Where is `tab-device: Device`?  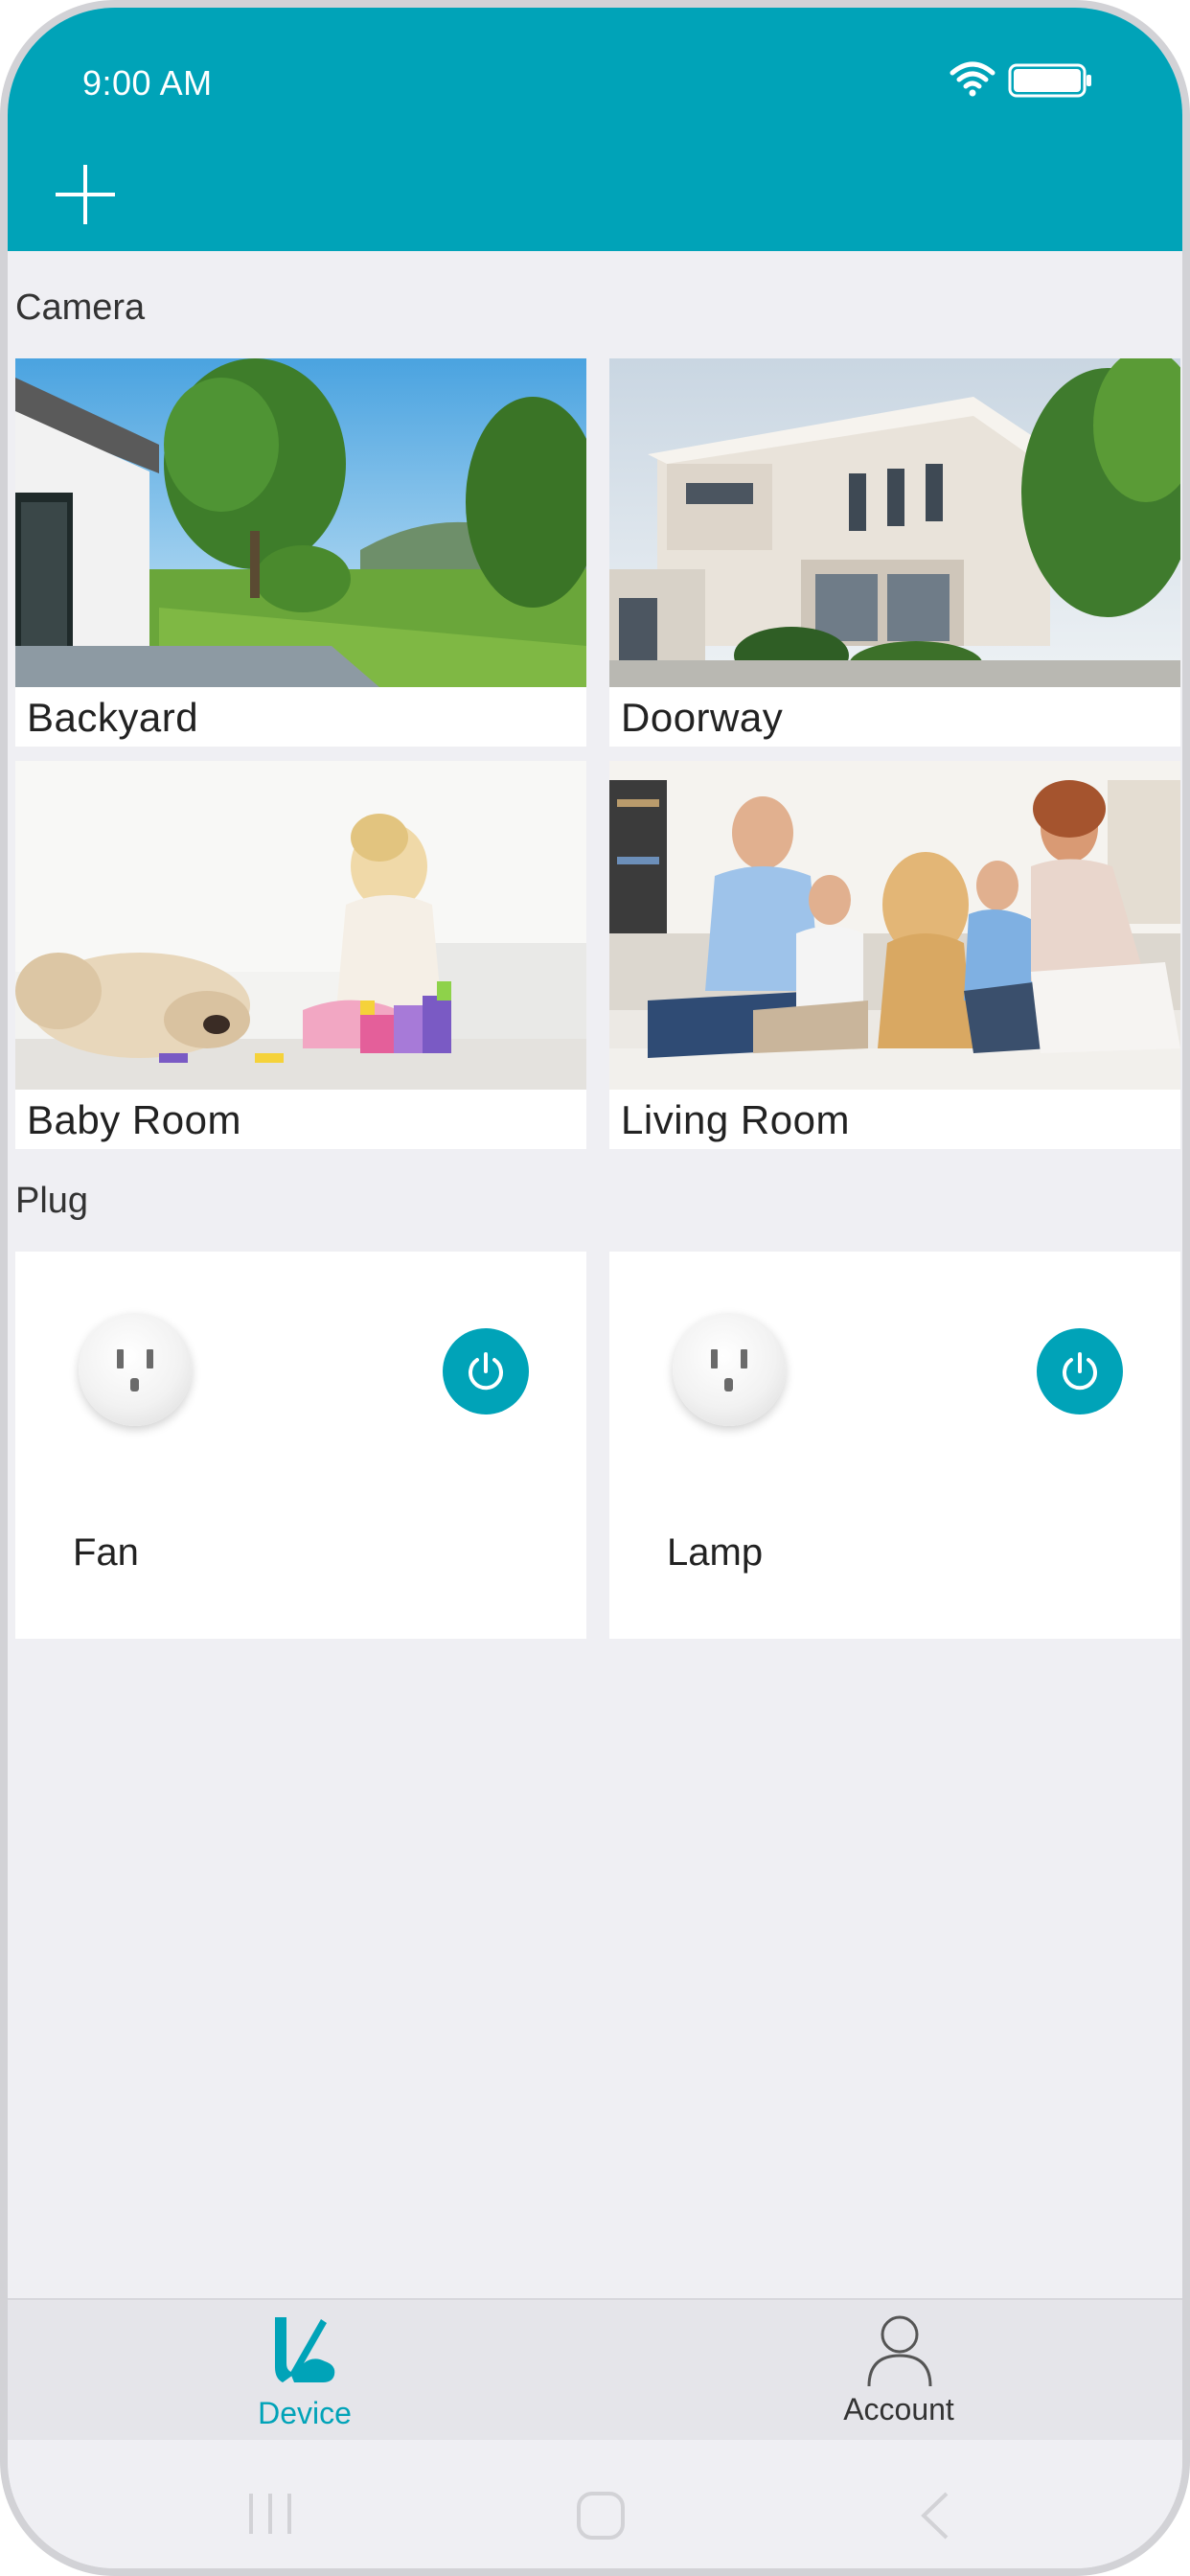 tab-device: Device is located at coordinates (304, 2371).